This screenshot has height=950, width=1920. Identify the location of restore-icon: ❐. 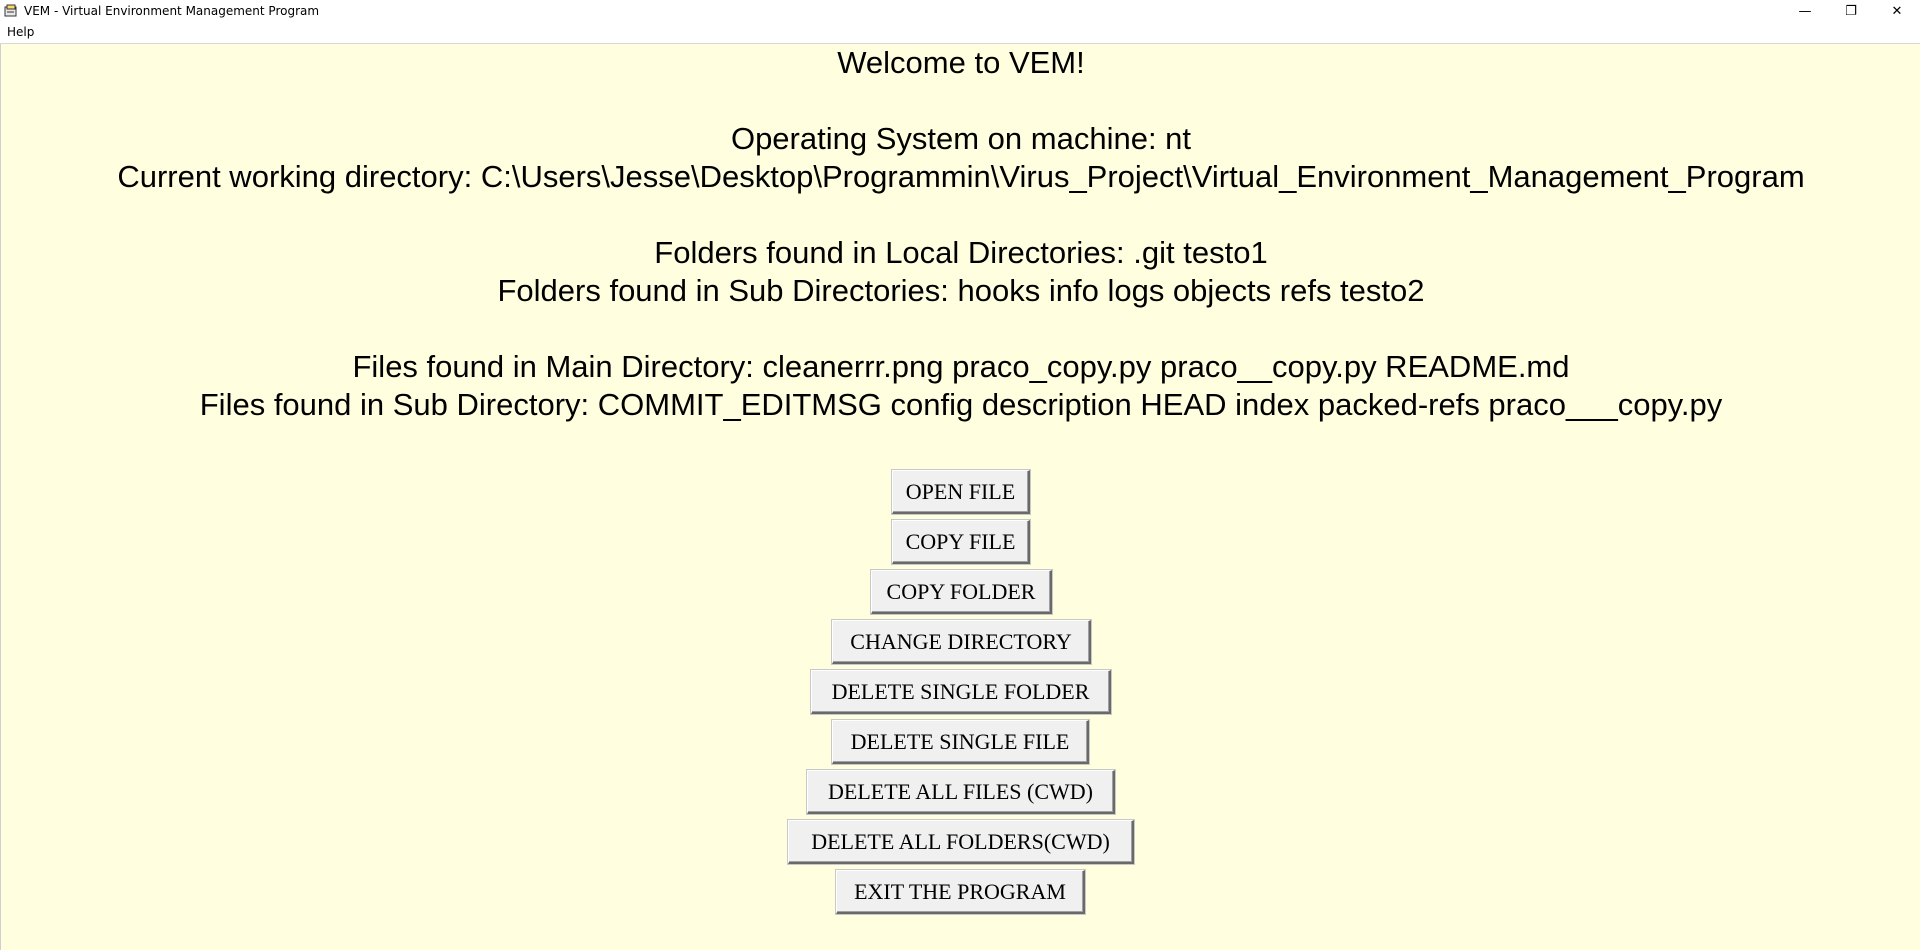
(1851, 11).